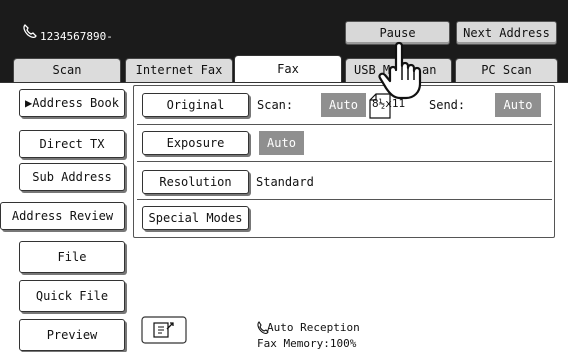 The width and height of the screenshot is (568, 352). I want to click on file-button: File, so click(72, 257).